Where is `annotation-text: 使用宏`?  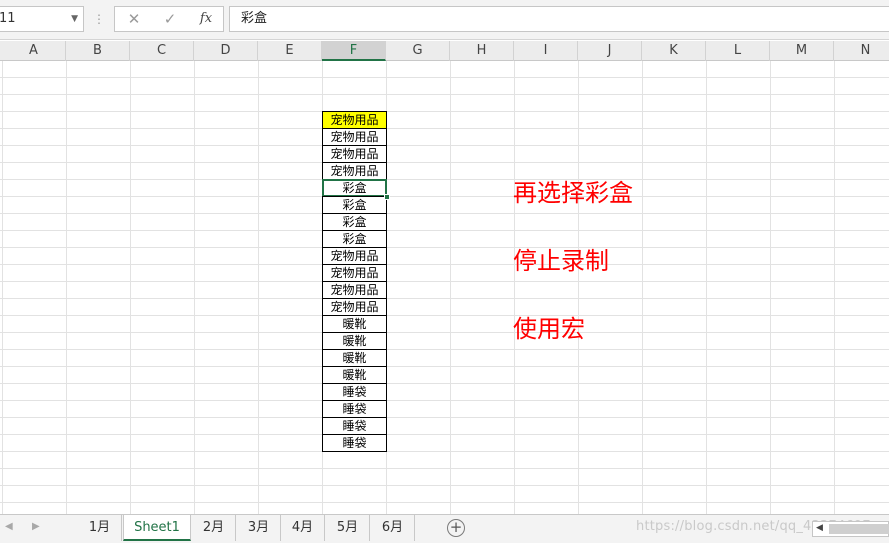 annotation-text: 使用宏 is located at coordinates (549, 329).